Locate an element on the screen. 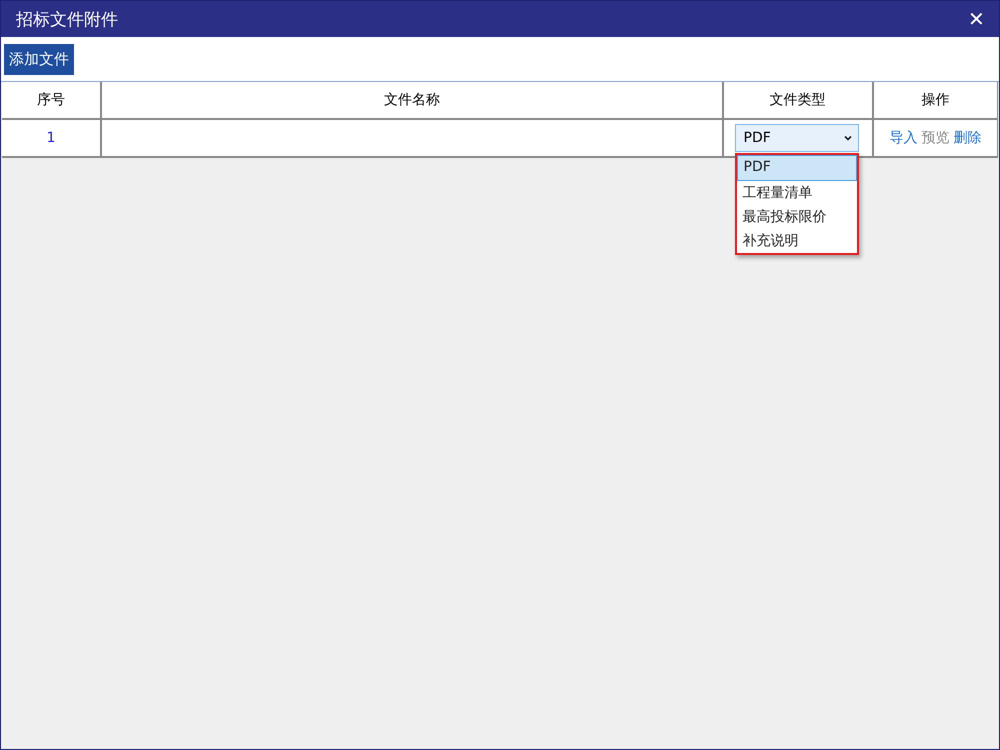 The height and width of the screenshot is (750, 1000). column-header: 文件名称 is located at coordinates (411, 100).